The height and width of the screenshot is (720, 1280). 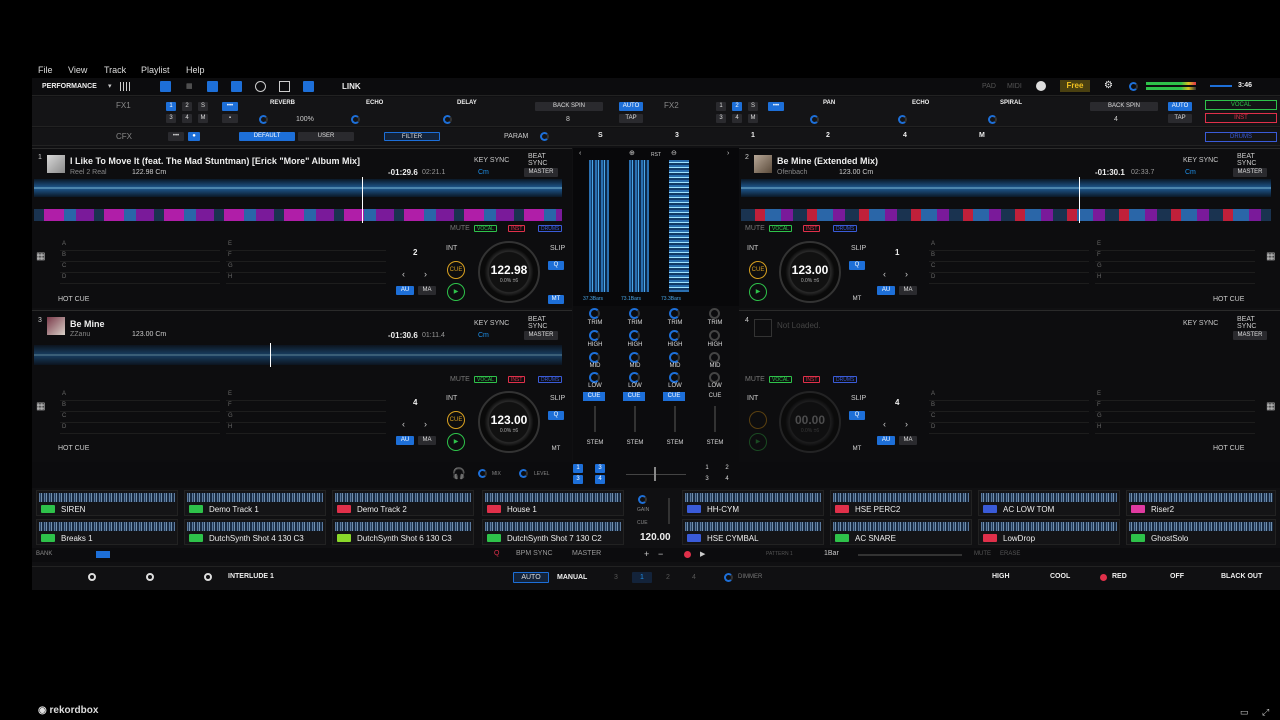 I want to click on menu-view: View, so click(x=77, y=70).